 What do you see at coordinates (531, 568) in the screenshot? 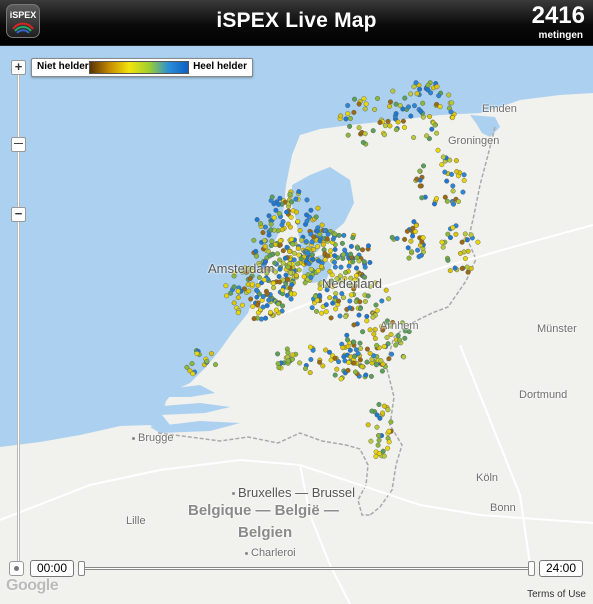
I see `end-time-handle` at bounding box center [531, 568].